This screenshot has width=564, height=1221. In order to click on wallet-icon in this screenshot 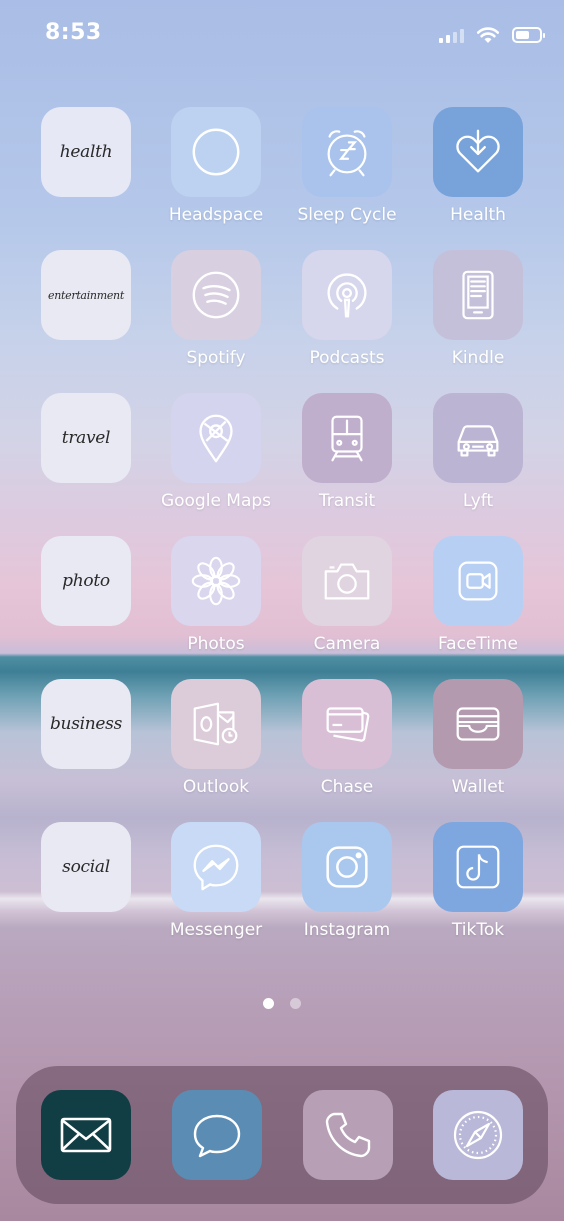, I will do `click(478, 724)`.